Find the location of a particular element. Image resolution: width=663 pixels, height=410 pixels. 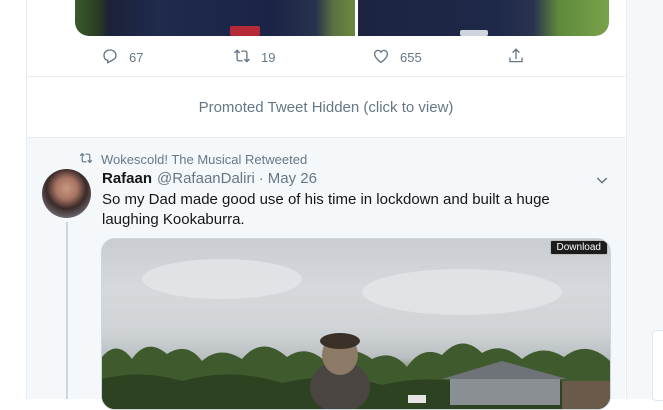

share-button is located at coordinates (516, 57).